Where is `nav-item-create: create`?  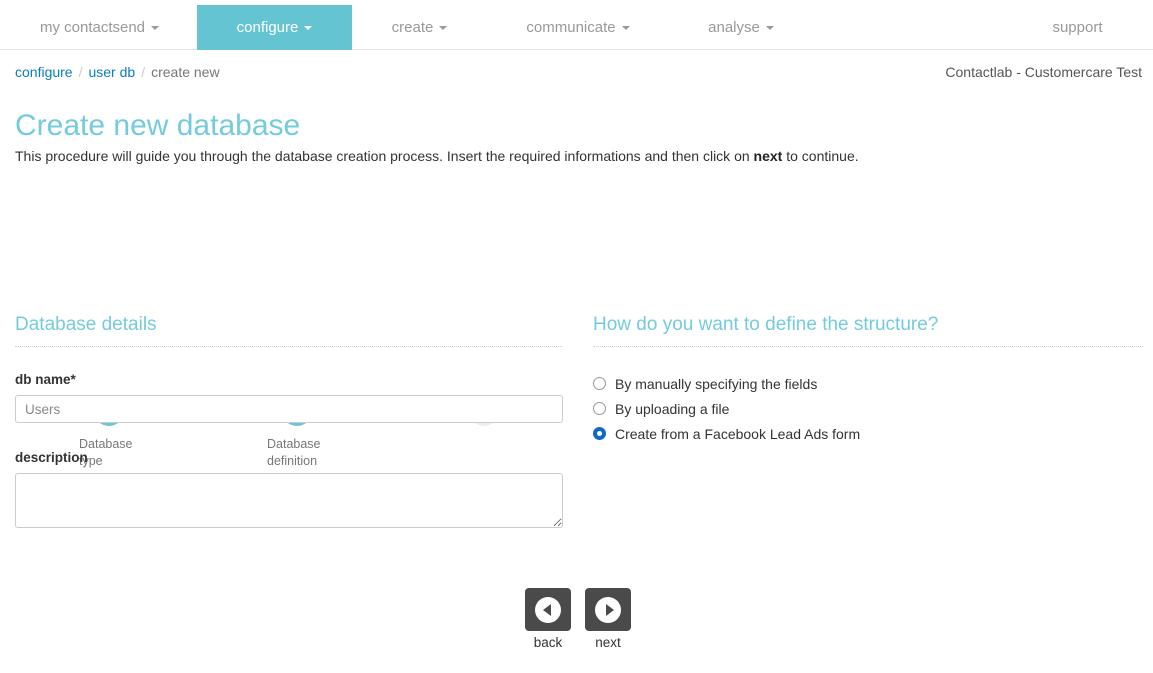
nav-item-create: create is located at coordinates (419, 27).